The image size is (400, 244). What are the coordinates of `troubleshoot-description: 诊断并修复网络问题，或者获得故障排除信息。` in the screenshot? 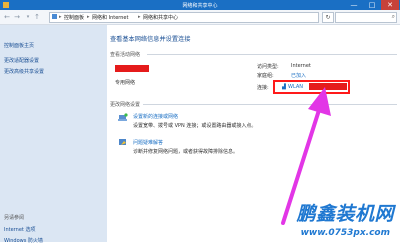 It's located at (186, 152).